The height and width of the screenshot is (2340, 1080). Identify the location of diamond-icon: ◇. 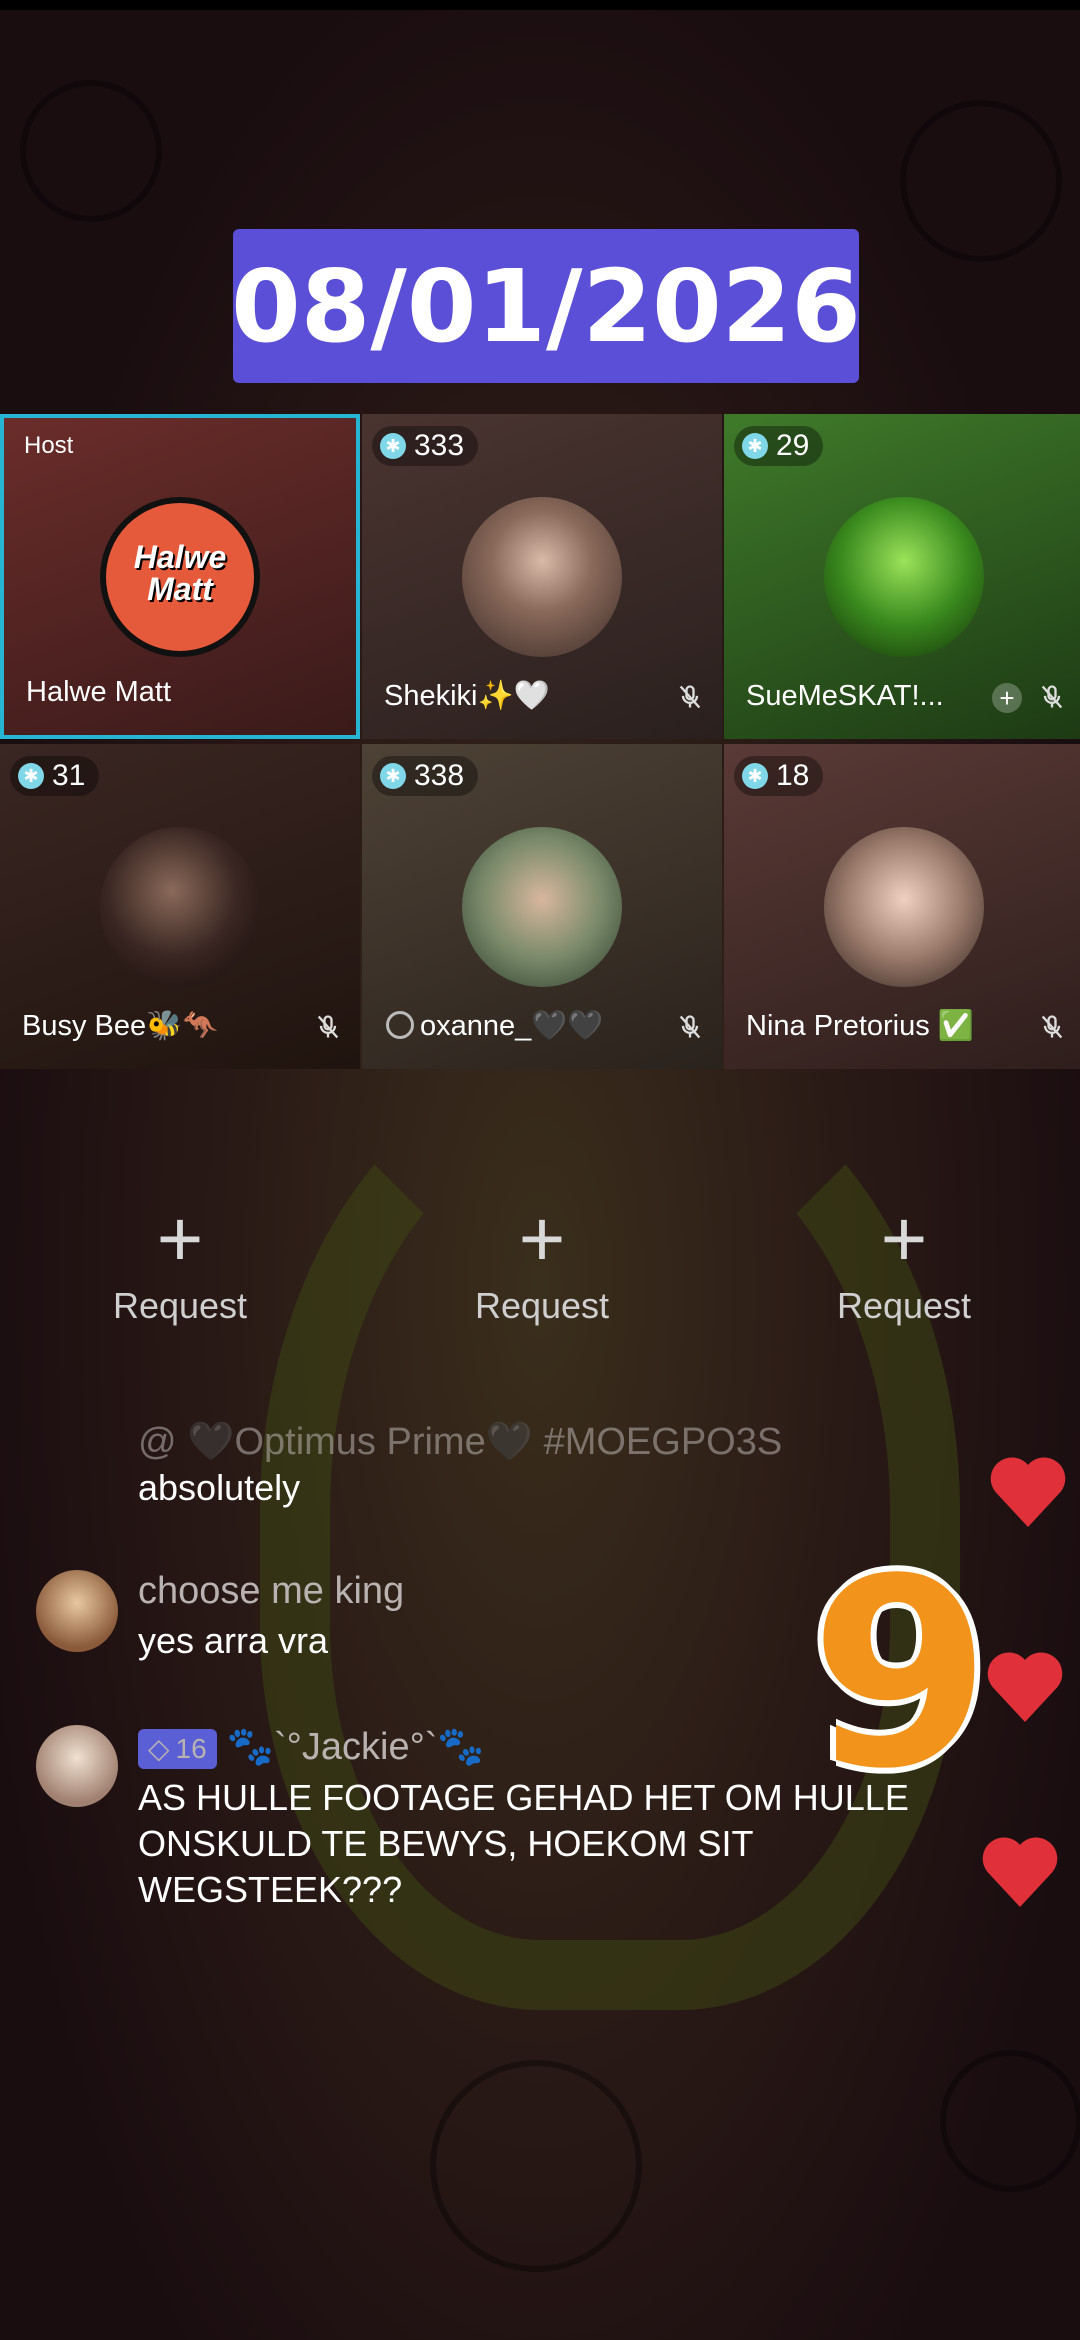
(159, 1749).